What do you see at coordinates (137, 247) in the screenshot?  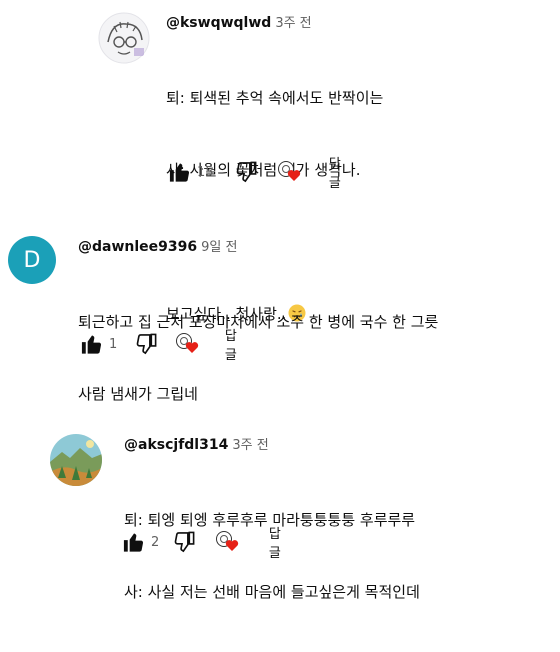 I see `author-handle: @dawnlee9396` at bounding box center [137, 247].